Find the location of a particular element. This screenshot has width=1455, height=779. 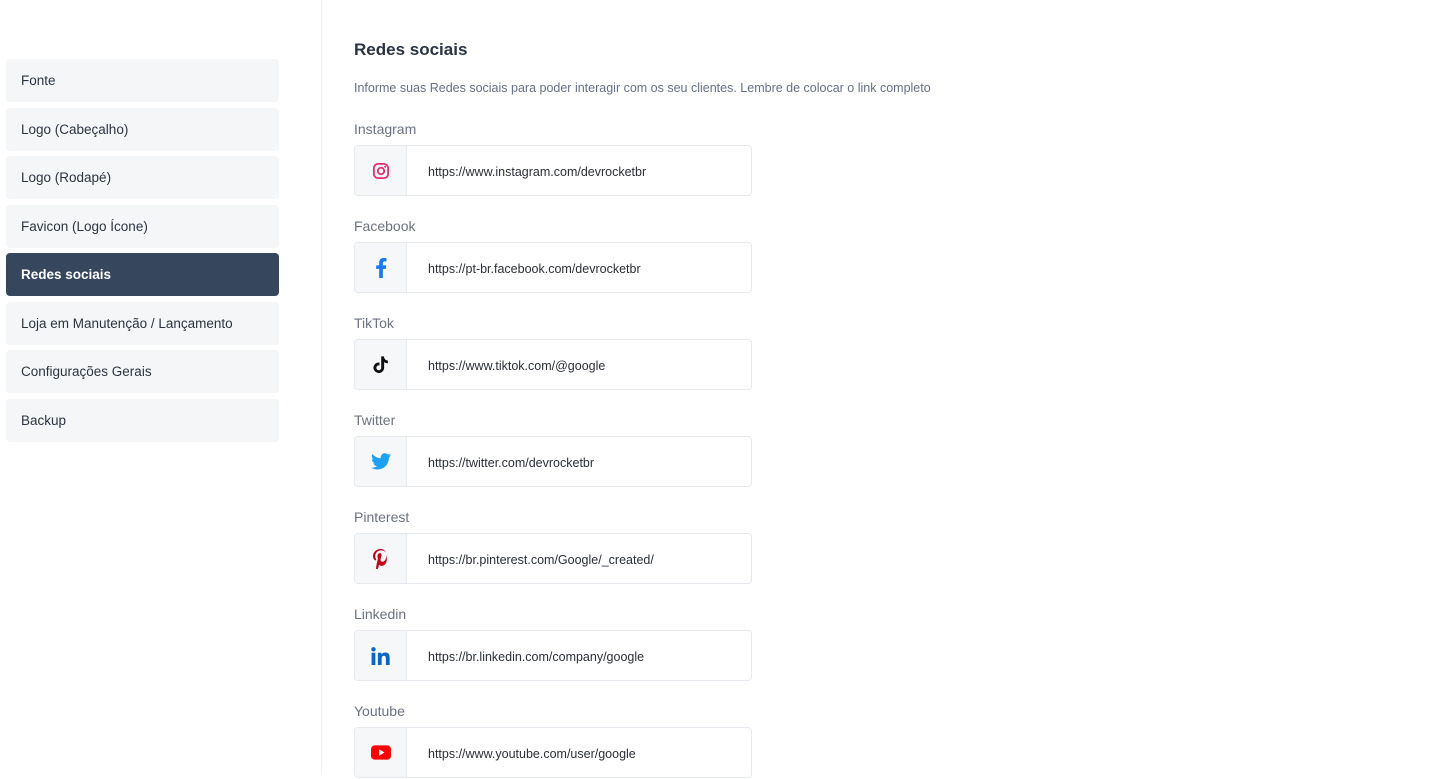

sidebar-item-logo-cabecalho: Logo (Cabeçalho) is located at coordinates (142, 129).